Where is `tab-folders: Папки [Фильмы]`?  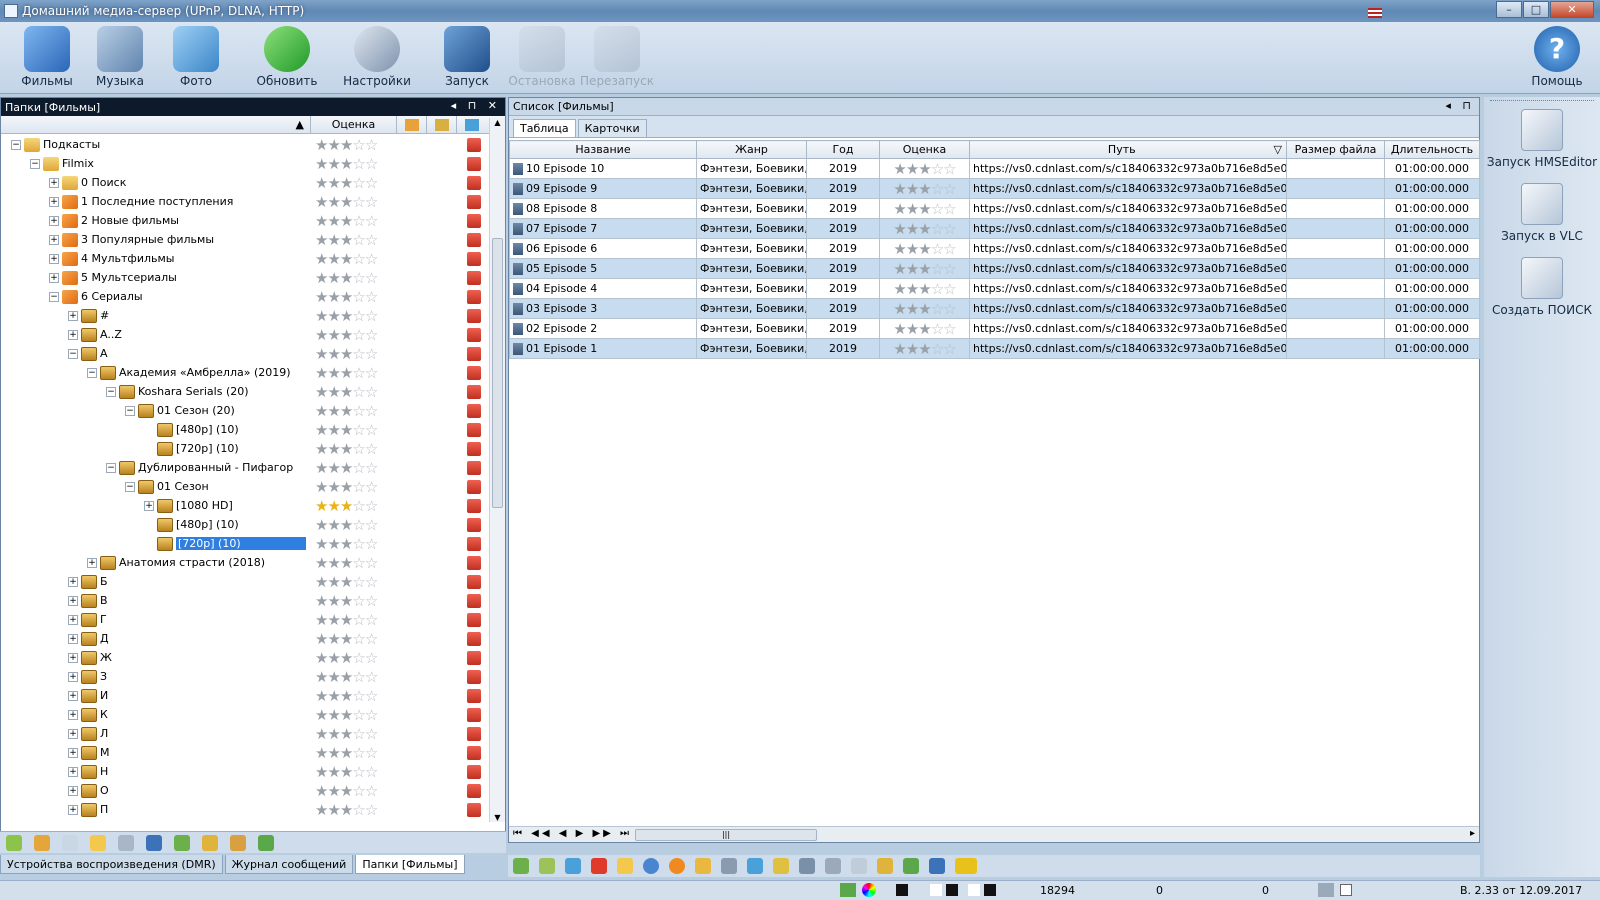
tab-folders: Папки [Фильмы] is located at coordinates (410, 864).